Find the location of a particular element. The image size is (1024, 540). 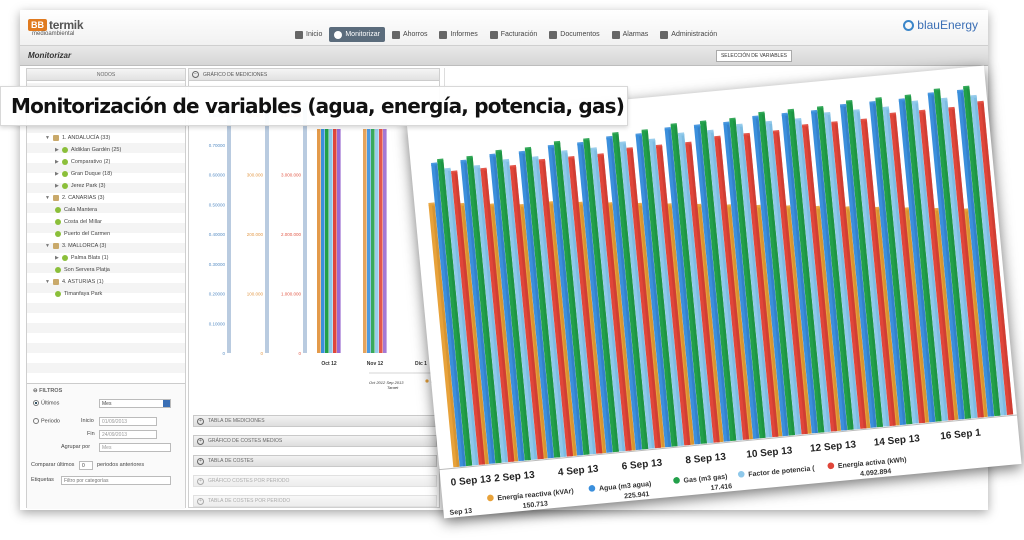

filters-header: ⊖ FILTROS is located at coordinates (48, 391).